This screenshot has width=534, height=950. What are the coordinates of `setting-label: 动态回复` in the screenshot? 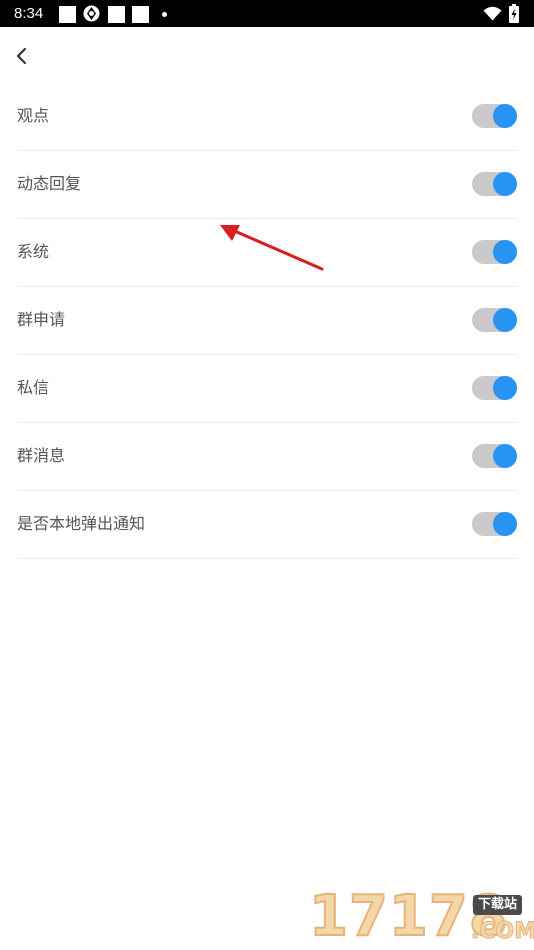 It's located at (49, 183).